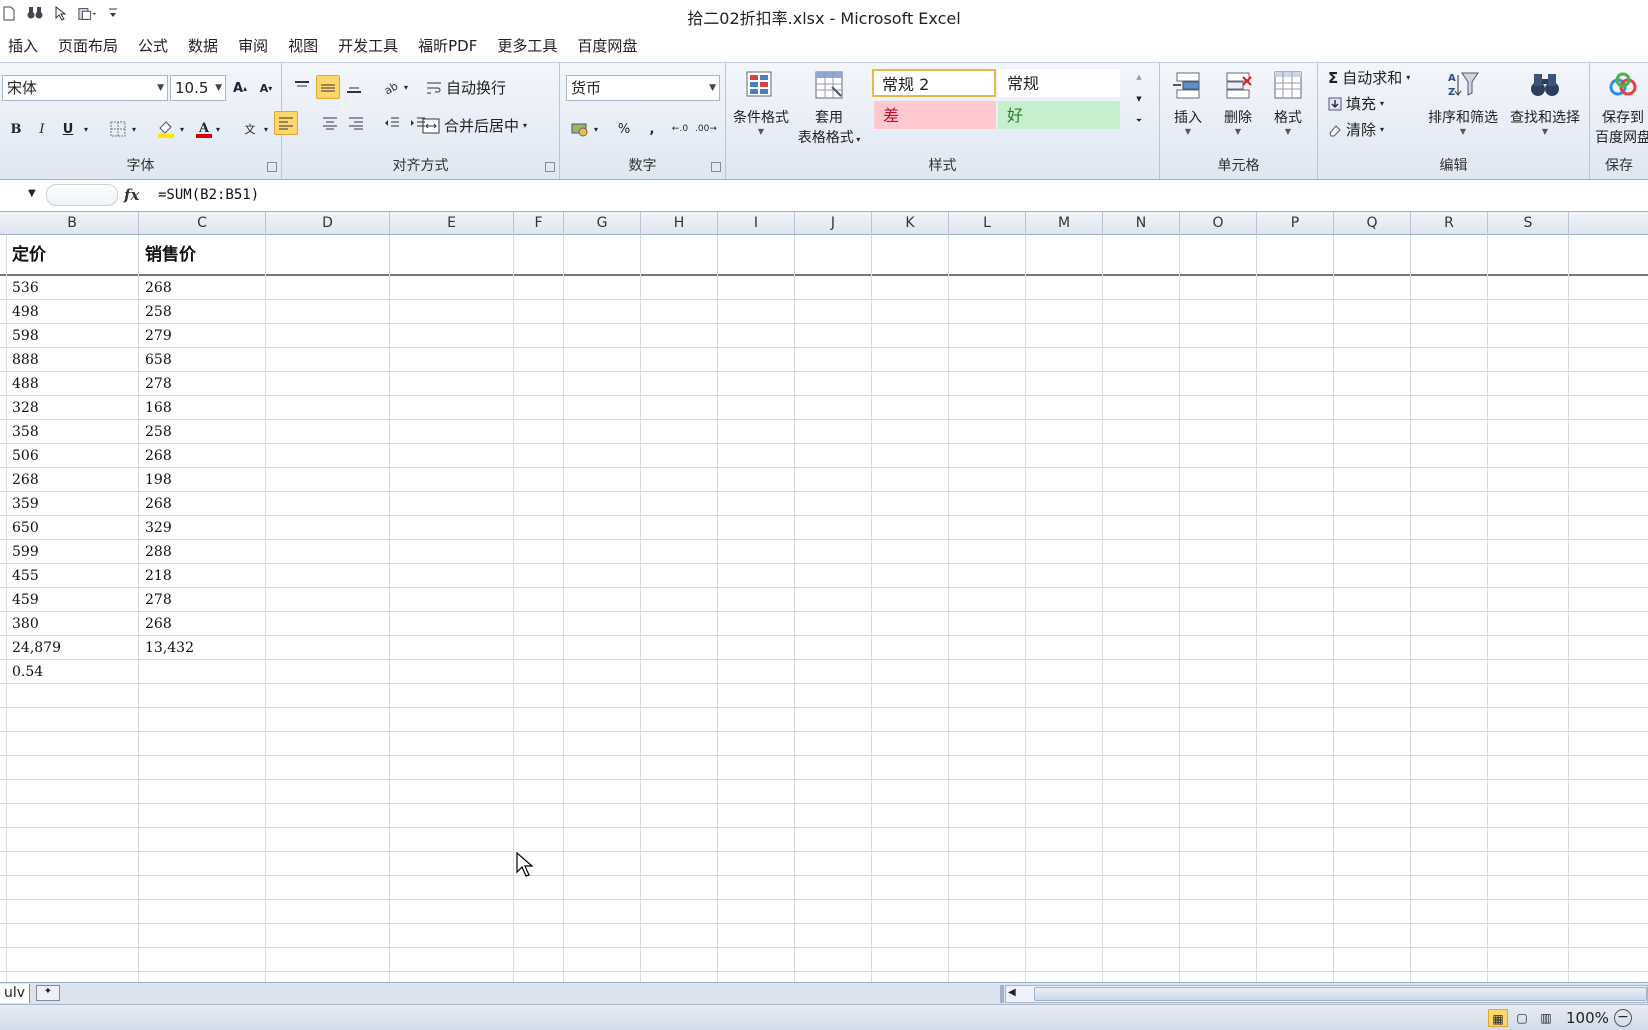 The width and height of the screenshot is (1648, 1030). What do you see at coordinates (32, 193) in the screenshot?
I see `name-box-dropdown-icon: ▼` at bounding box center [32, 193].